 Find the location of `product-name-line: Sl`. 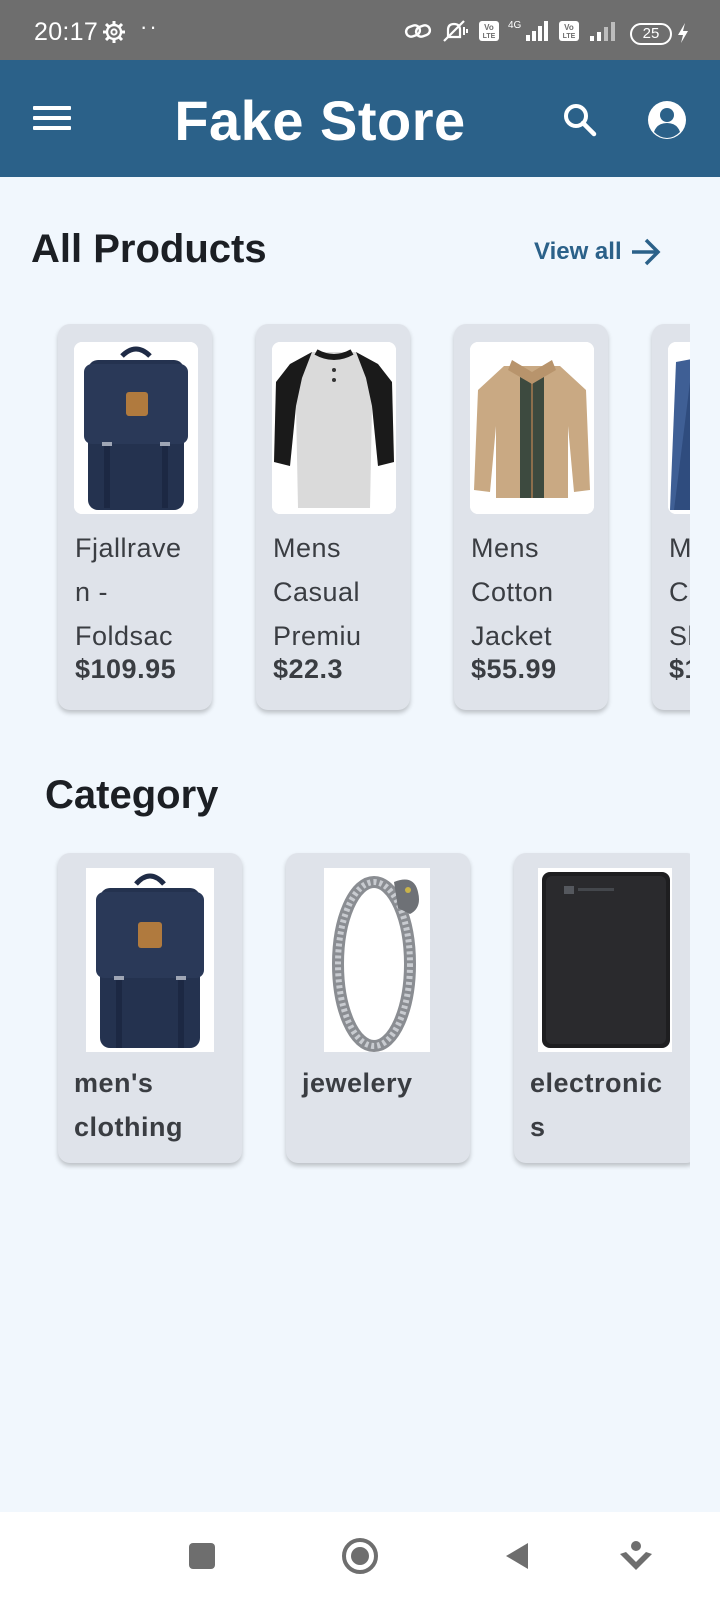

product-name-line: Sl is located at coordinates (679, 636).